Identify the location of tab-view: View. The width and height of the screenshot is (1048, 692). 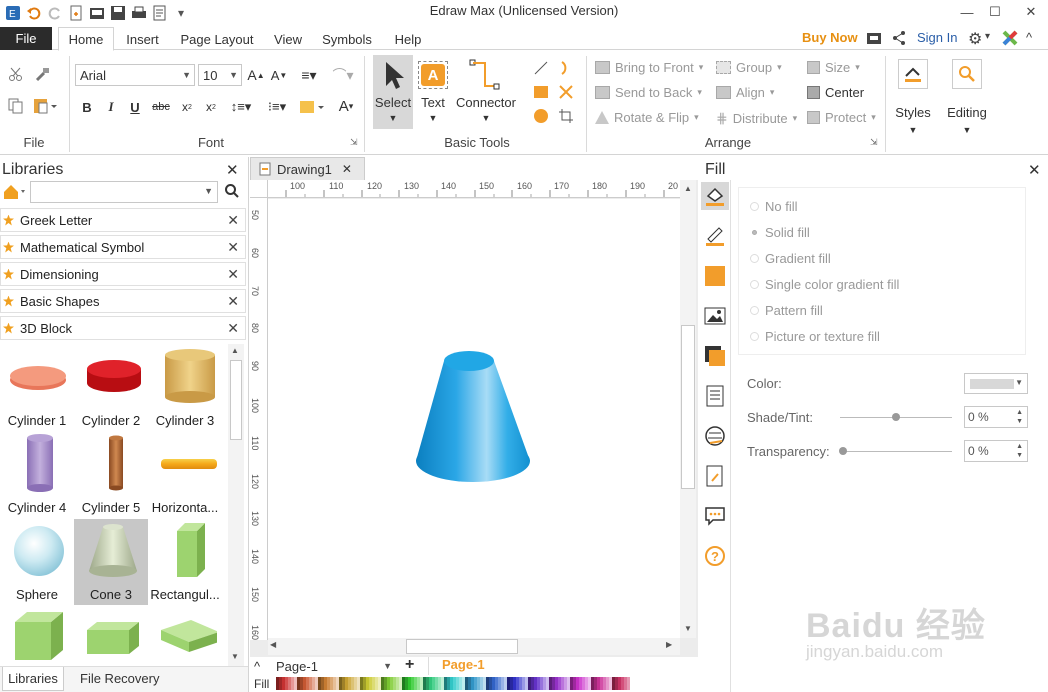
(288, 39).